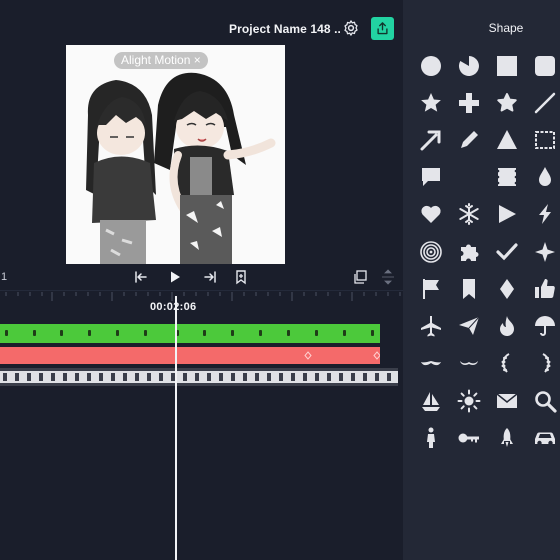 The image size is (560, 560). Describe the element at coordinates (342, 355) in the screenshot. I see `clip-keyframe-marker` at that location.